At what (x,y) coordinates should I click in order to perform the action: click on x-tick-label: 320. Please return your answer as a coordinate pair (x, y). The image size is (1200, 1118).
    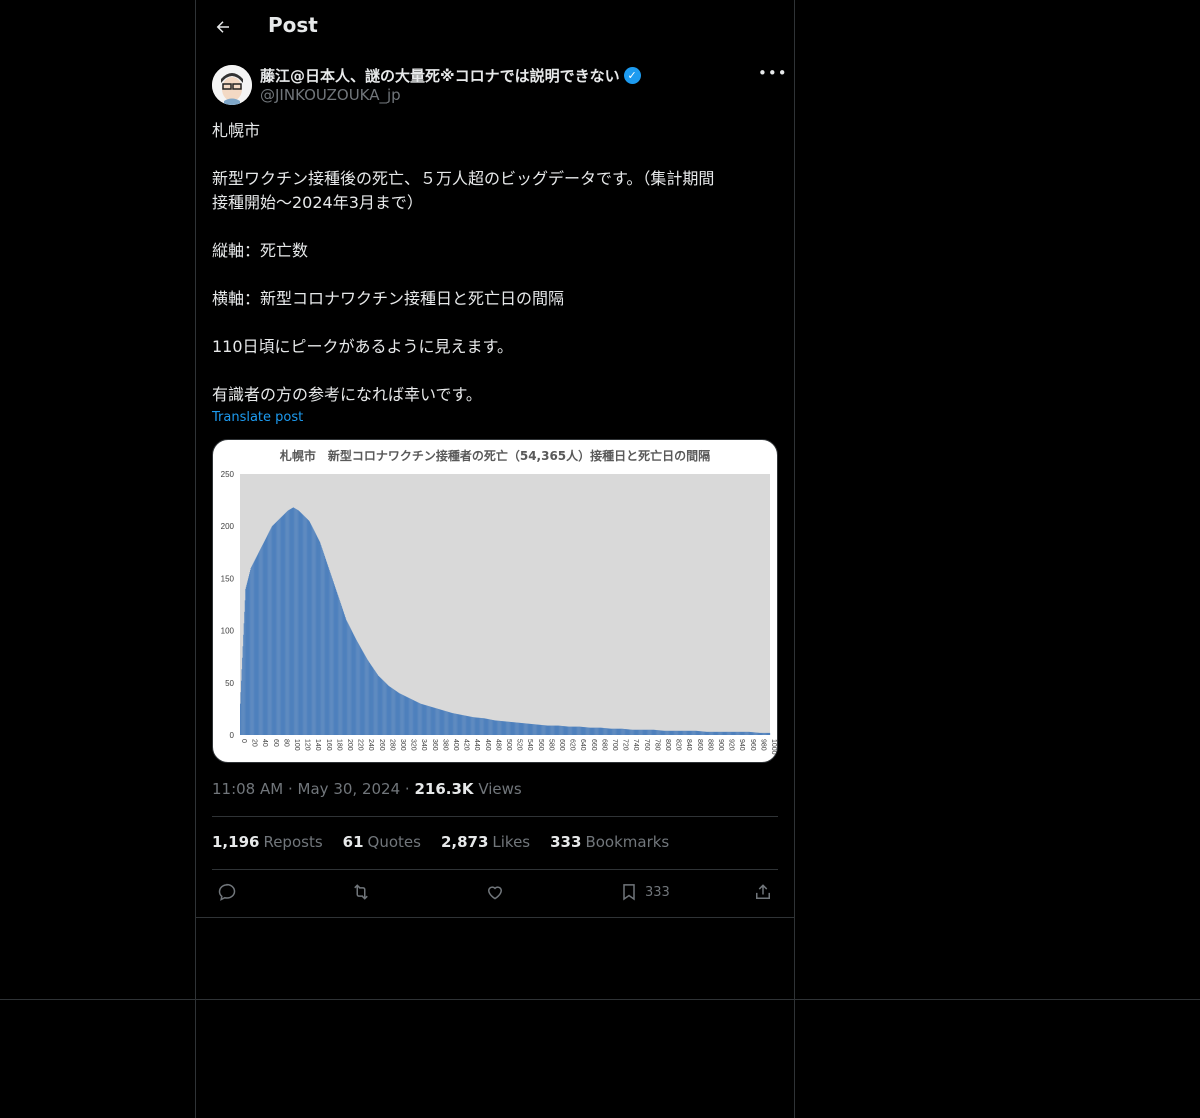
    Looking at the image, I should click on (413, 745).